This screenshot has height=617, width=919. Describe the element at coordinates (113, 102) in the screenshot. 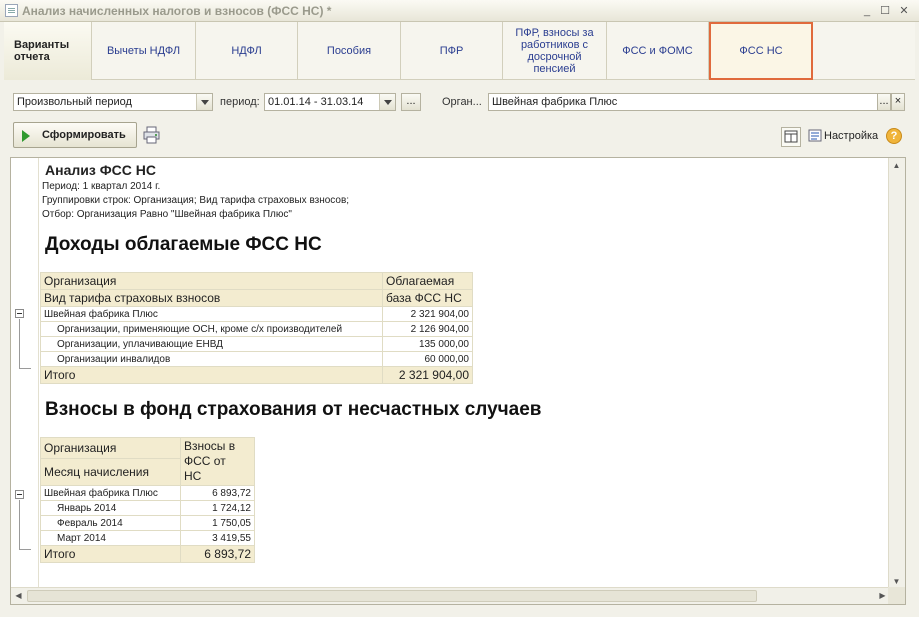

I see `period-type-select: Произвольный период` at that location.